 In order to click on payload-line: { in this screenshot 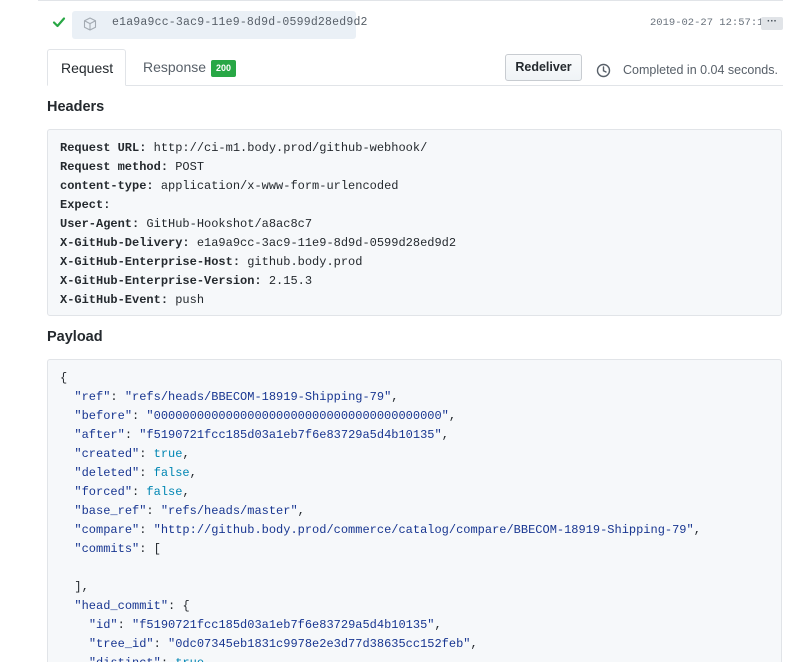, I will do `click(414, 378)`.